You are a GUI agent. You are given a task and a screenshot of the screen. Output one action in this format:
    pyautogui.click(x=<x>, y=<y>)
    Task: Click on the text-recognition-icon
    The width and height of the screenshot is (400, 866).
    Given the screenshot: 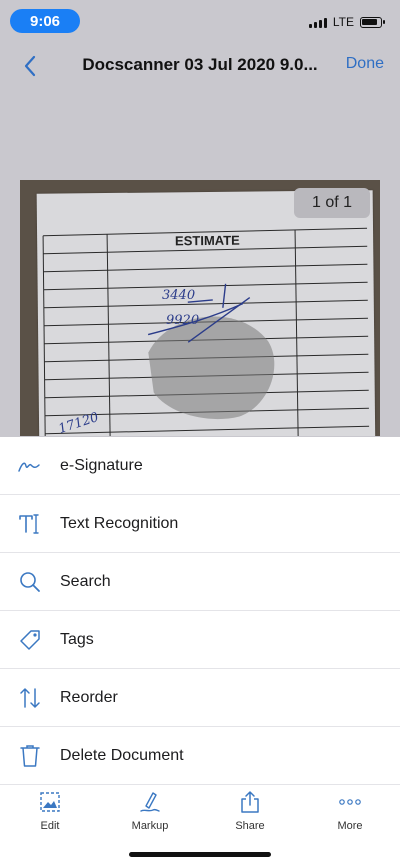 What is the action you would take?
    pyautogui.click(x=30, y=524)
    